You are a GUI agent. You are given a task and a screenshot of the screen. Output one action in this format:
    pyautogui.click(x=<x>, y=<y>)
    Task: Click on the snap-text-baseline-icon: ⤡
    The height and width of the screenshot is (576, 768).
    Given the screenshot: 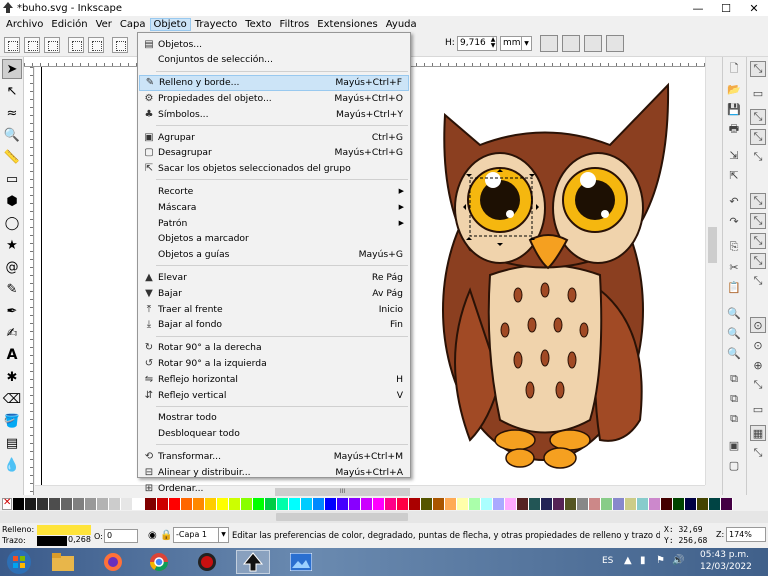 What is the action you would take?
    pyautogui.click(x=758, y=385)
    